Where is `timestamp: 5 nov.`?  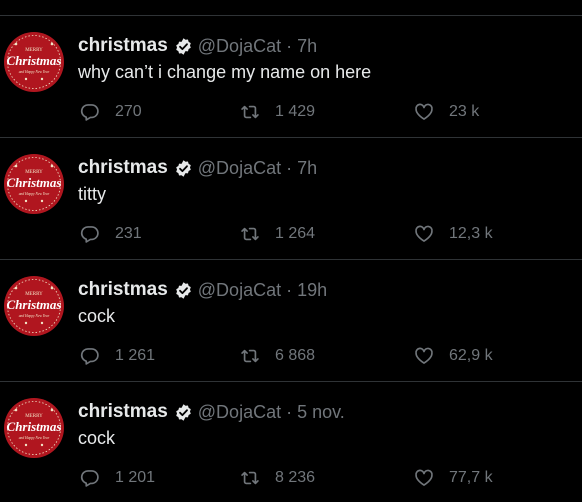 timestamp: 5 nov. is located at coordinates (321, 412).